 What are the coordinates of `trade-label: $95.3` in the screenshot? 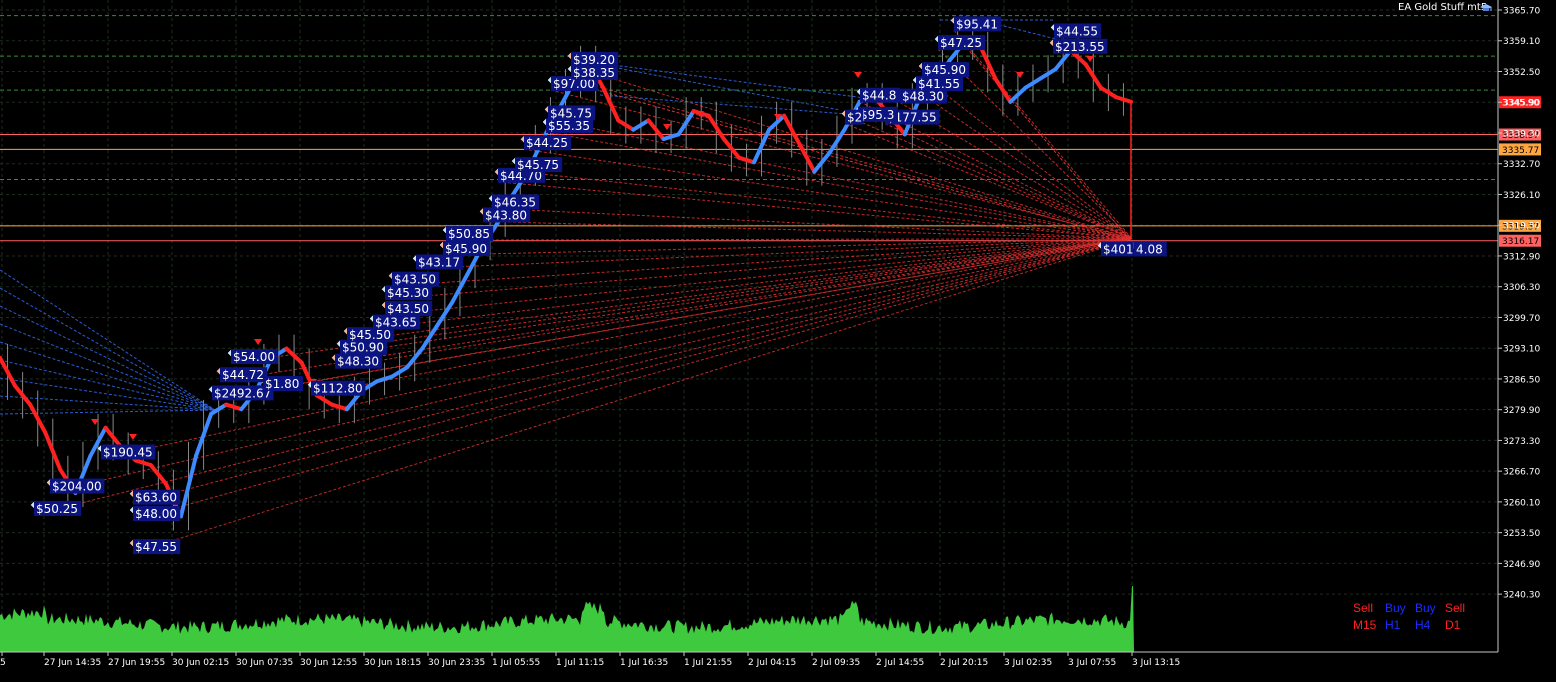 It's located at (877, 115).